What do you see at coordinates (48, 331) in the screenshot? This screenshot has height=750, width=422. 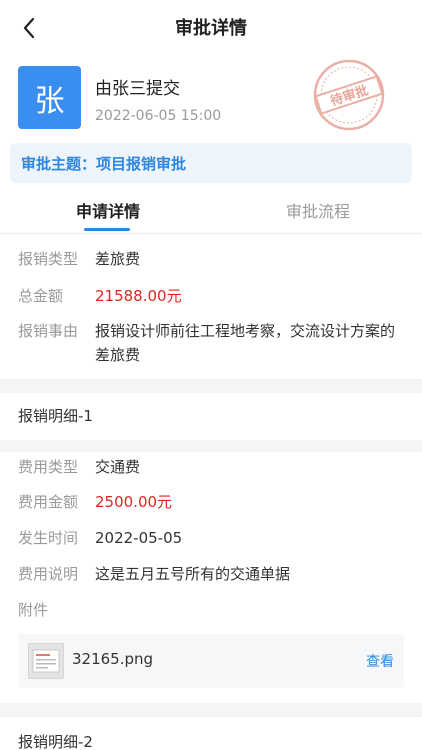 I see `row-label: 报销事由` at bounding box center [48, 331].